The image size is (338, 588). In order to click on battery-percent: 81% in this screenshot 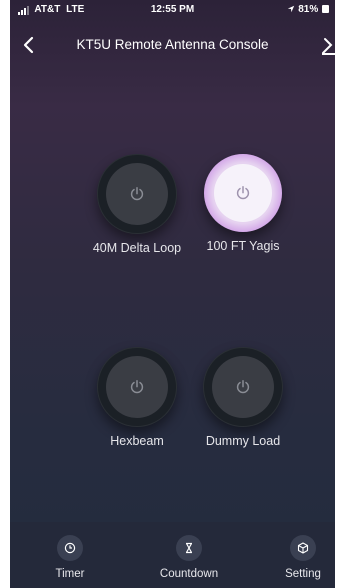, I will do `click(308, 9)`.